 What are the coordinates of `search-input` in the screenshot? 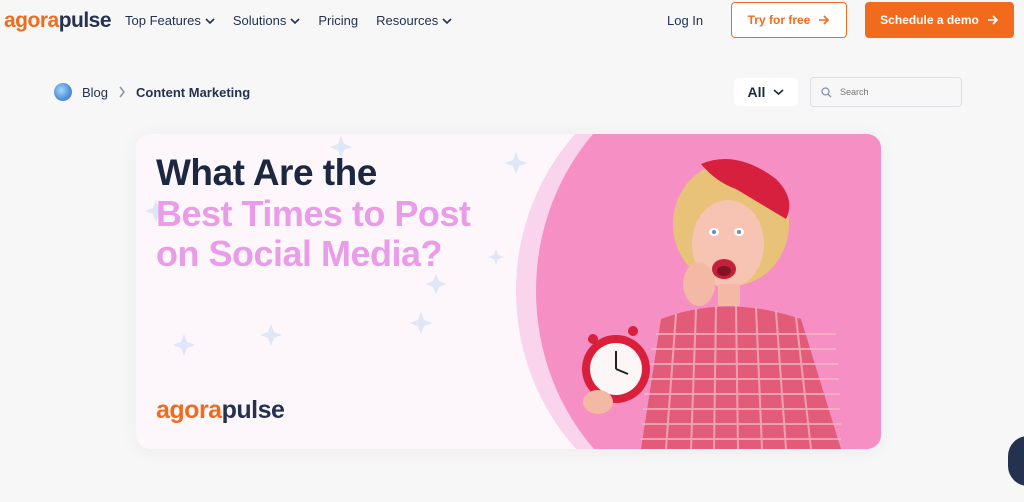 It's located at (895, 92).